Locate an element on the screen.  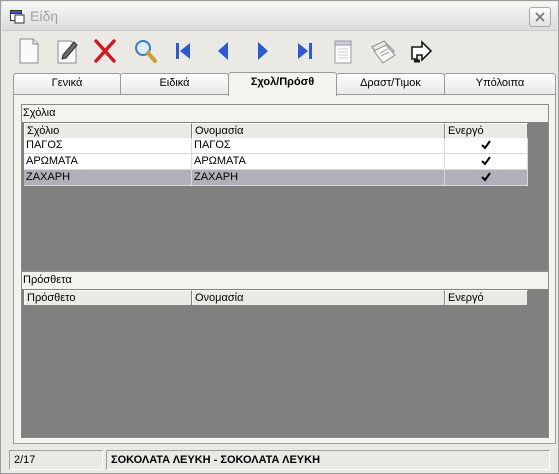
edit-icon is located at coordinates (67, 52).